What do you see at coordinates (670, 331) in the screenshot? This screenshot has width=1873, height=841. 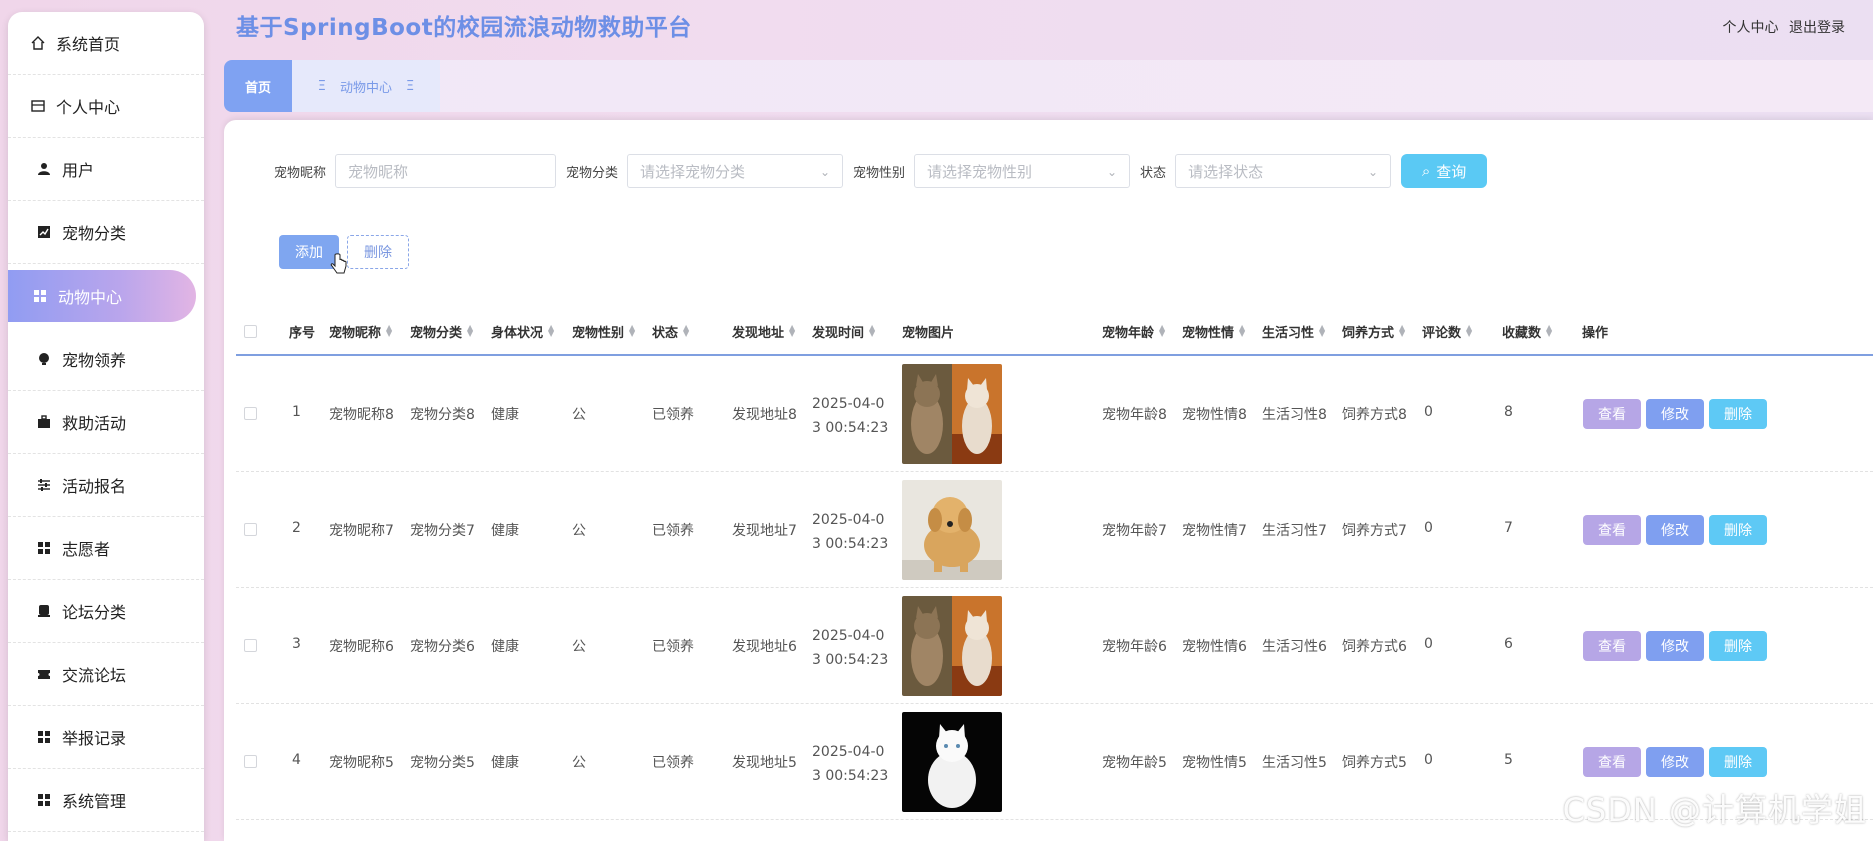 I see `header-status: 状态 ▲ ▼` at bounding box center [670, 331].